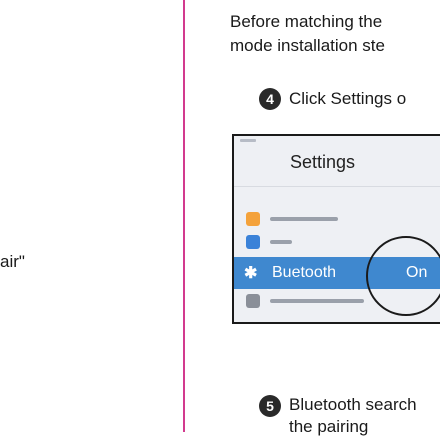 This screenshot has height=438, width=440. Describe the element at coordinates (403, 276) in the screenshot. I see `magnifier-circle` at that location.